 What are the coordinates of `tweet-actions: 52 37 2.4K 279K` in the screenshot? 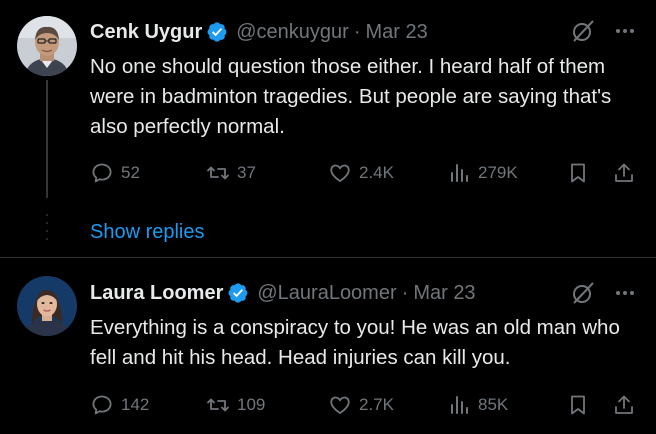 It's located at (364, 173).